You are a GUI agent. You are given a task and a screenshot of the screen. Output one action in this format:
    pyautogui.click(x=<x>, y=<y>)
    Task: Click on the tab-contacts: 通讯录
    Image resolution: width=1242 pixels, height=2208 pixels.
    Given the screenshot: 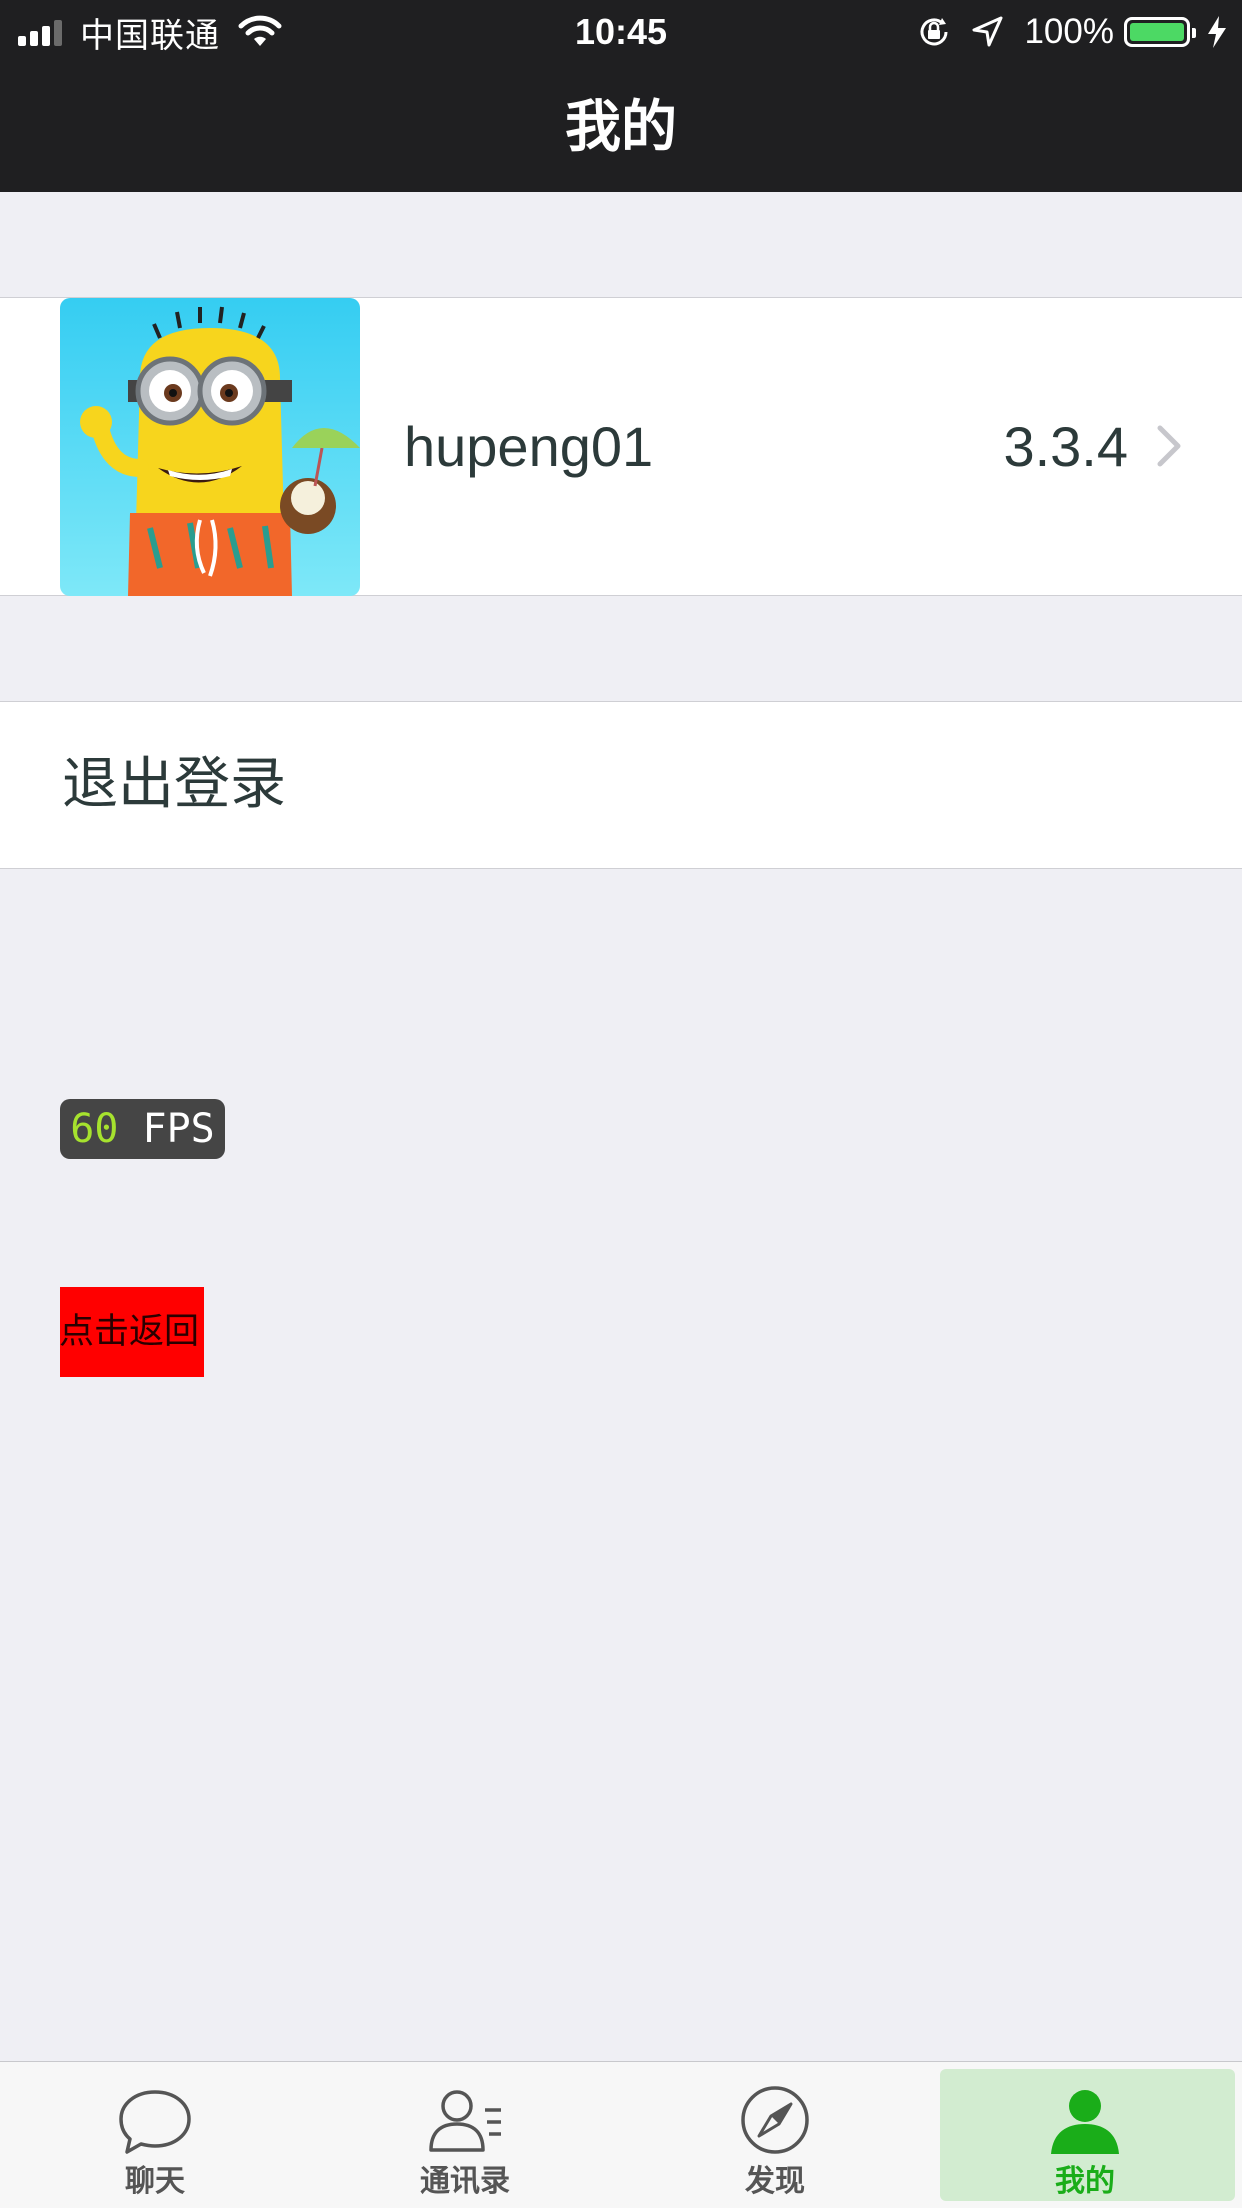 What is the action you would take?
    pyautogui.click(x=465, y=2135)
    